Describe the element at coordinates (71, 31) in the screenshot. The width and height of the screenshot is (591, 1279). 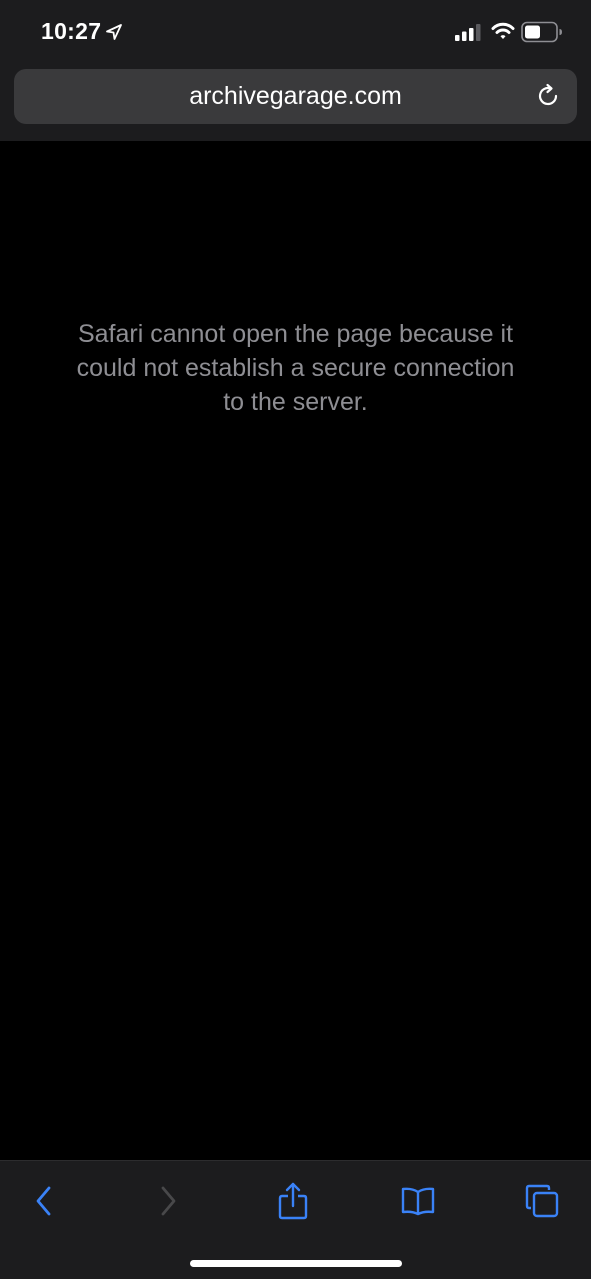
I see `status-time: 10:27` at that location.